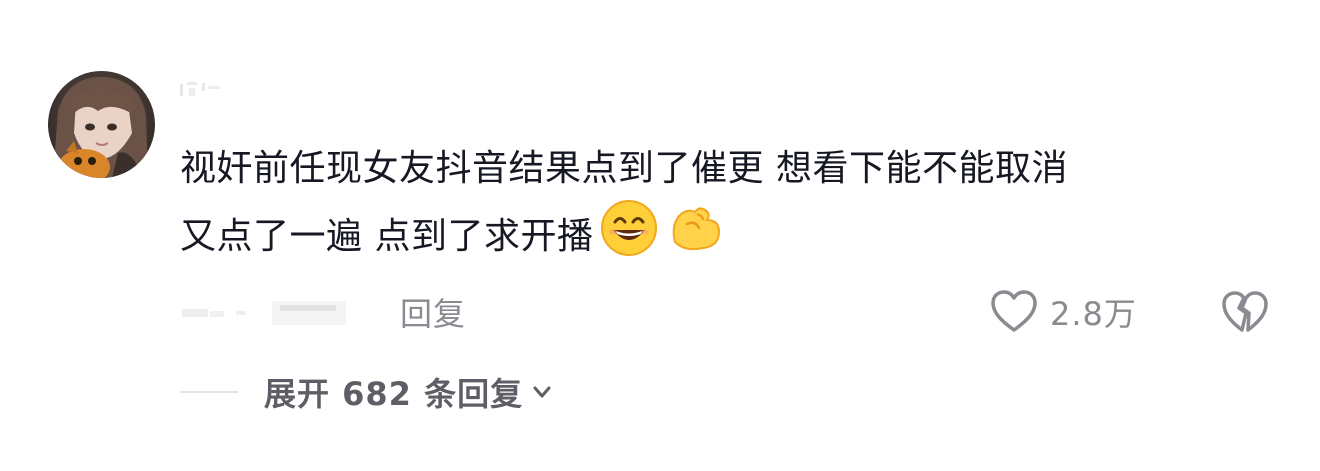 The height and width of the screenshot is (471, 1320). I want to click on expand-replies-label: 展开 682 条回复, so click(394, 394).